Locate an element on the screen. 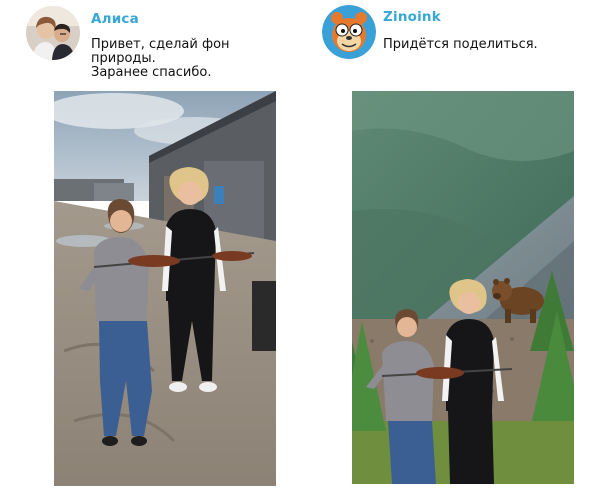 This screenshot has width=600, height=490. right-username: Zinoink is located at coordinates (412, 17).